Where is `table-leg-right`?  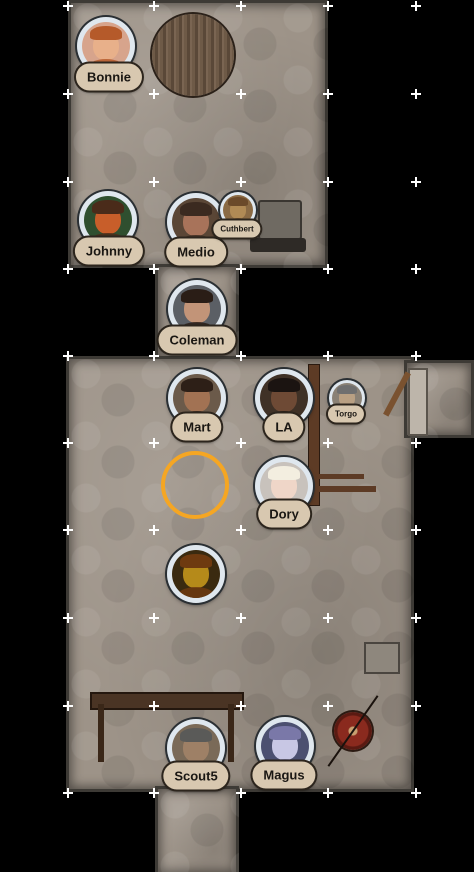 table-leg-right is located at coordinates (231, 733).